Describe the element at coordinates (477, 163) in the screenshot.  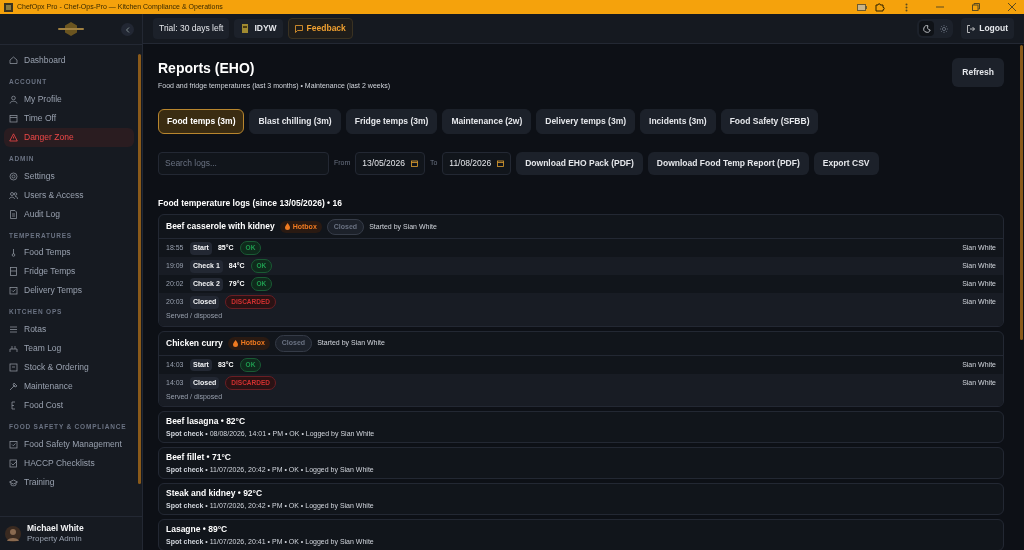
I see `to-date-field: 11/08/2026` at that location.